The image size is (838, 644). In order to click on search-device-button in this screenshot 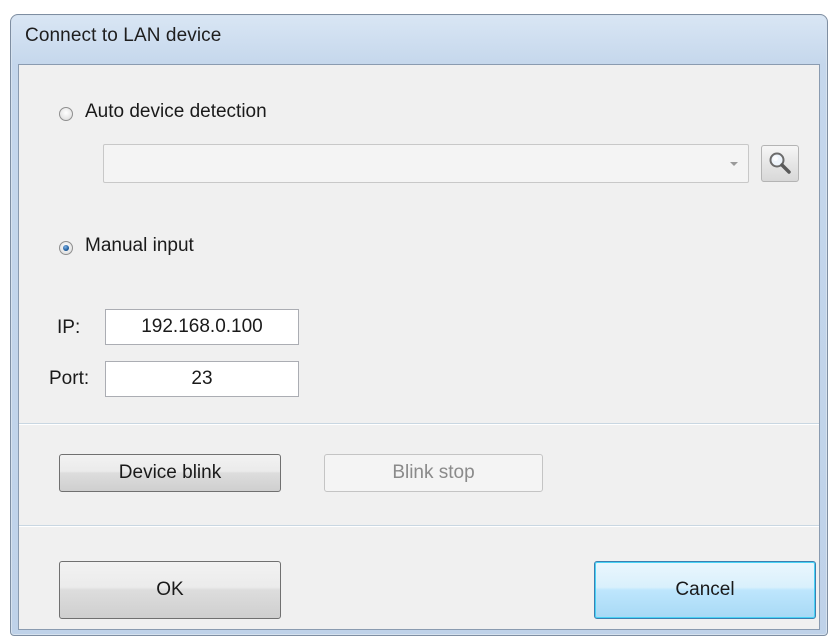, I will do `click(780, 163)`.